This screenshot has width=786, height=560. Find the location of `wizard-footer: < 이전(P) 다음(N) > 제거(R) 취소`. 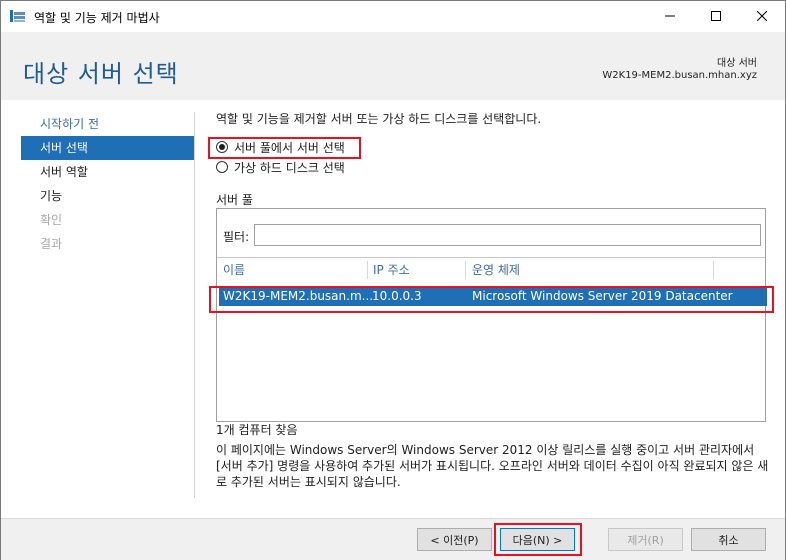

wizard-footer: < 이전(P) 다음(N) > 제거(R) 취소 is located at coordinates (393, 539).